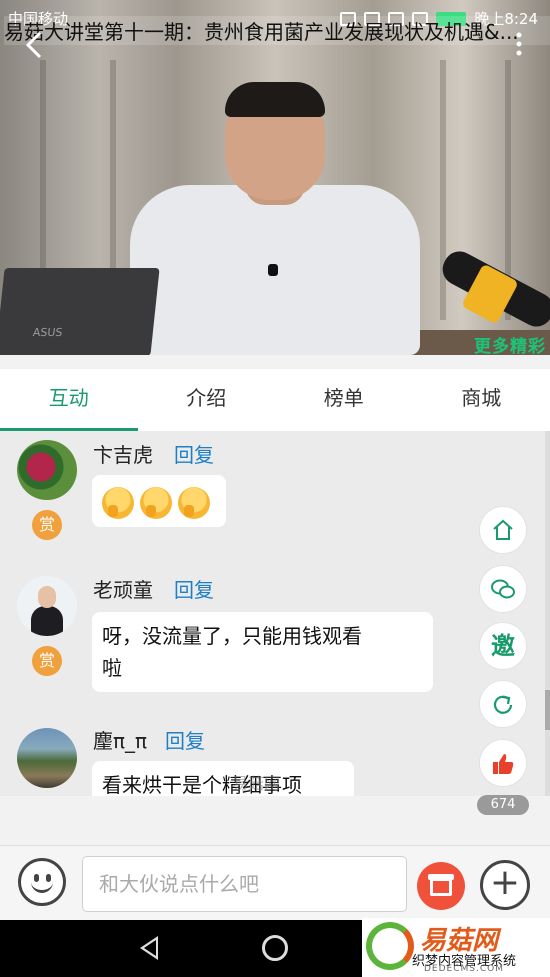 The image size is (550, 977). I want to click on back-button, so click(37, 45).